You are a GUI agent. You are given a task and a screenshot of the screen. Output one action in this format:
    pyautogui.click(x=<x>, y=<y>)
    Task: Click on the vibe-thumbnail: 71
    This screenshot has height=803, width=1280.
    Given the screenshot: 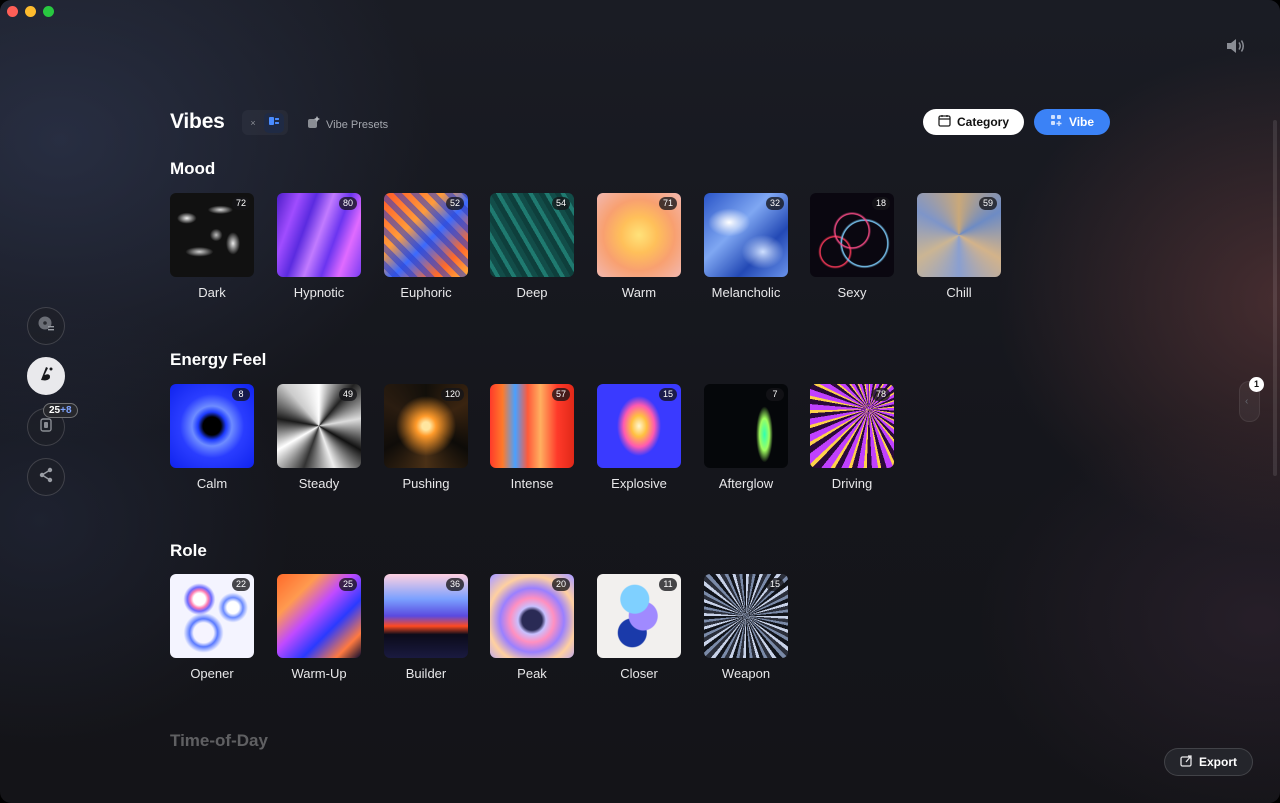 What is the action you would take?
    pyautogui.click(x=639, y=235)
    